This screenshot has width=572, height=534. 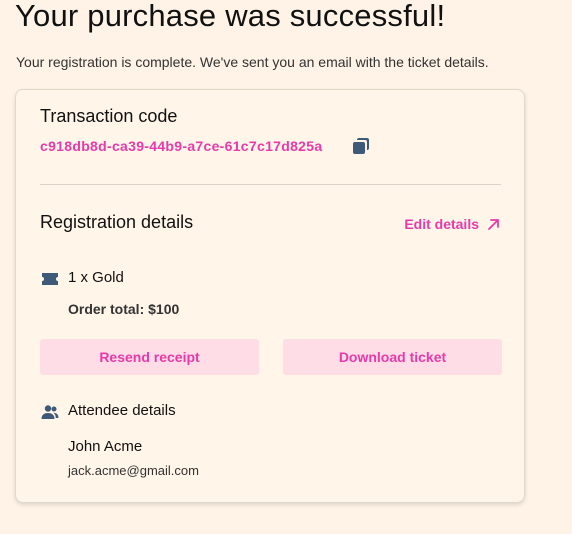 What do you see at coordinates (105, 446) in the screenshot?
I see `attendee-name: John Acme` at bounding box center [105, 446].